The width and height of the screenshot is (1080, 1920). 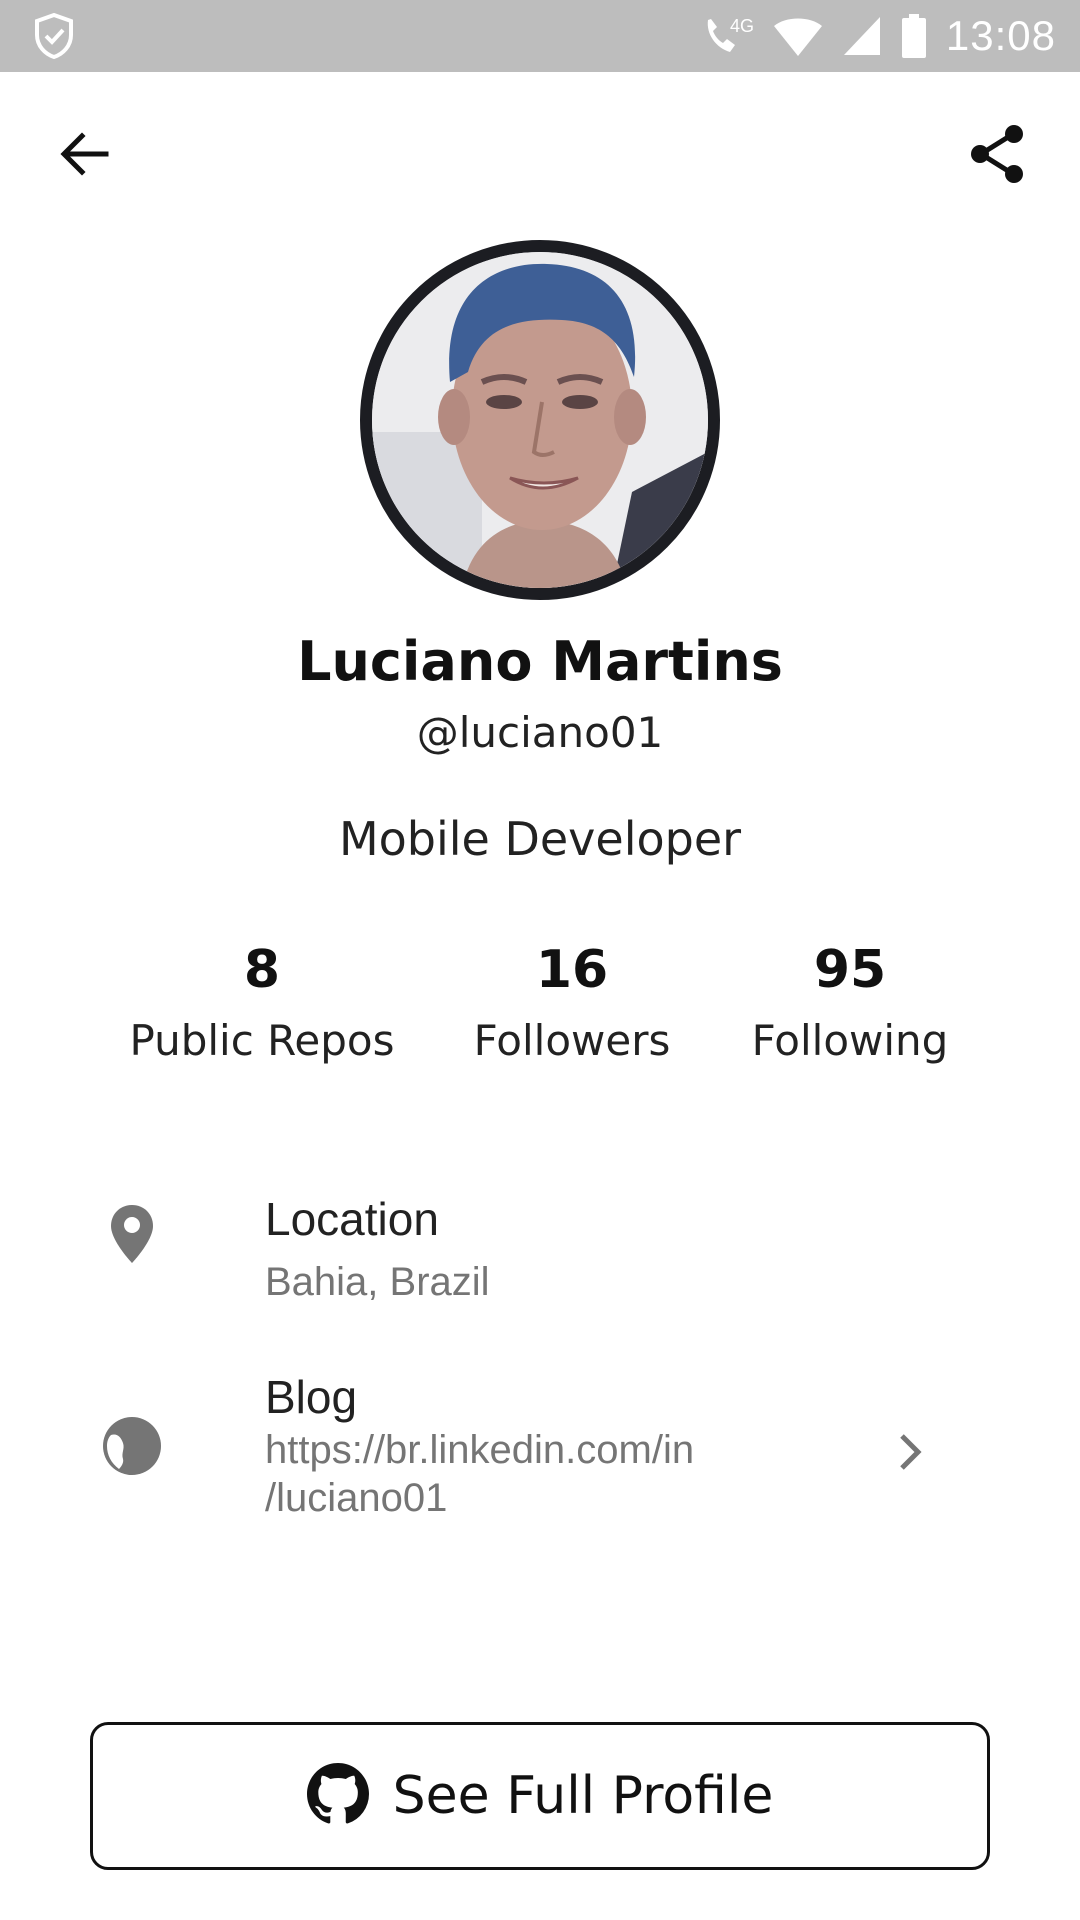 I want to click on back-button, so click(x=84, y=156).